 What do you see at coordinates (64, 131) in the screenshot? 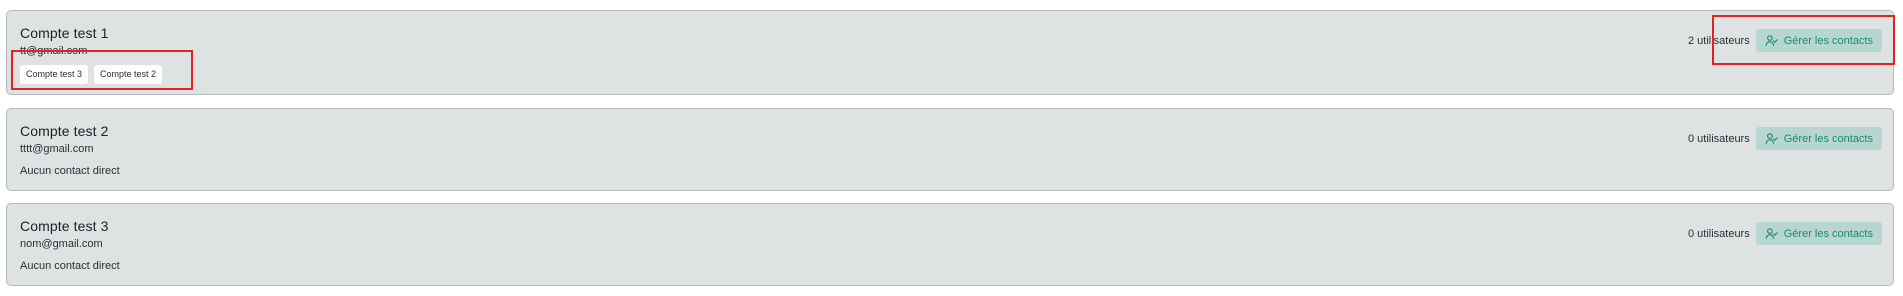
I see `account-name: Compte test 2` at bounding box center [64, 131].